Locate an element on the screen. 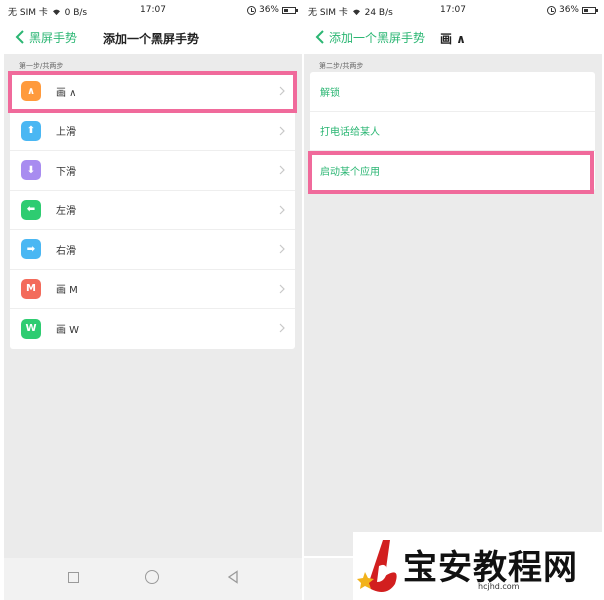 Image resolution: width=604 pixels, height=600 pixels. back-triangle-icon is located at coordinates (233, 577).